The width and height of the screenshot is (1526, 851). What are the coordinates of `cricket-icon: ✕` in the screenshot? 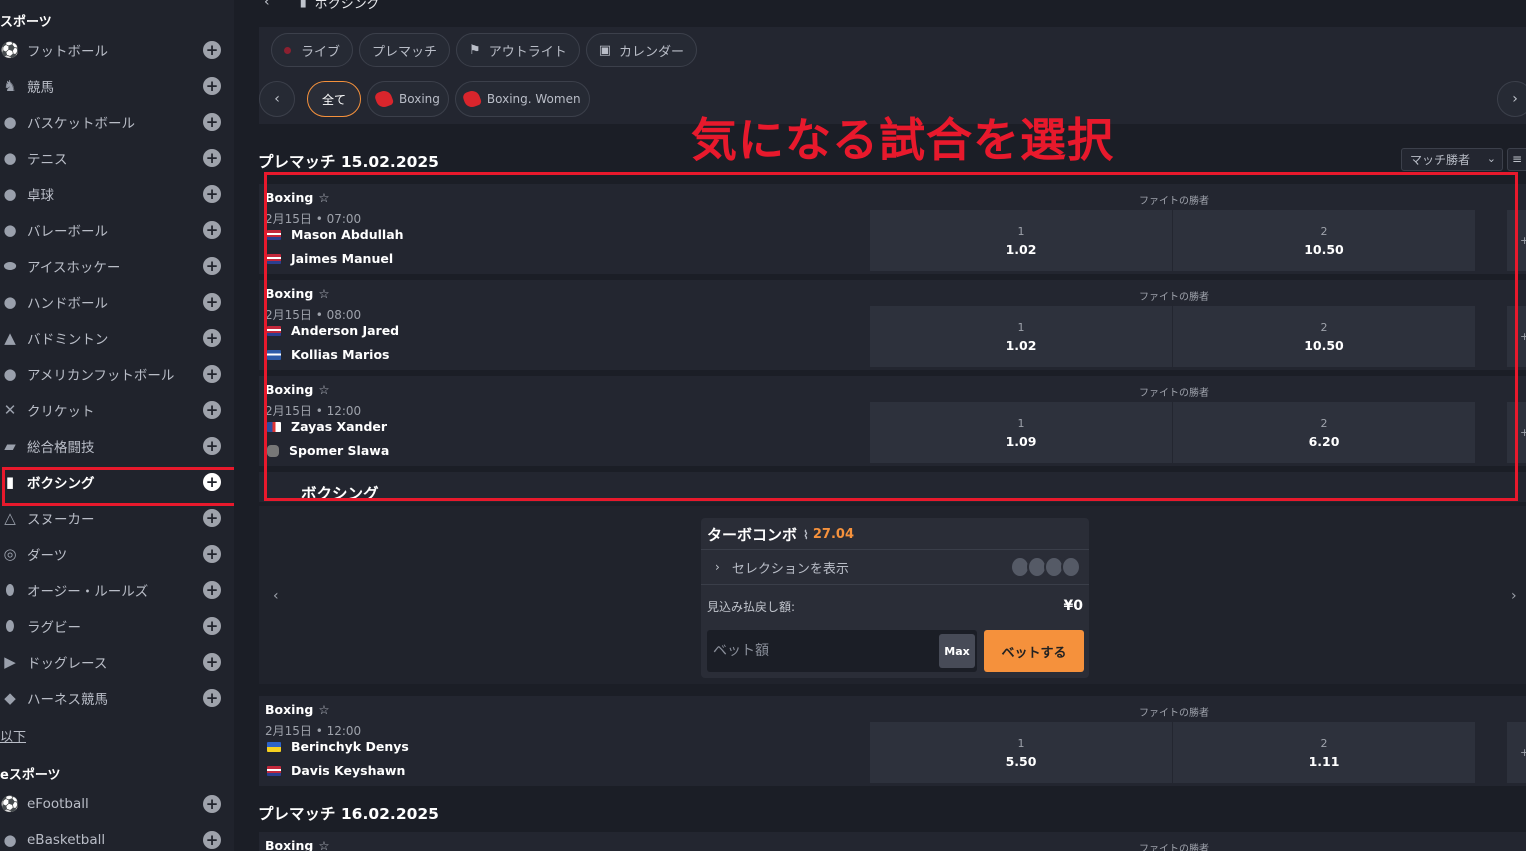 It's located at (10, 410).